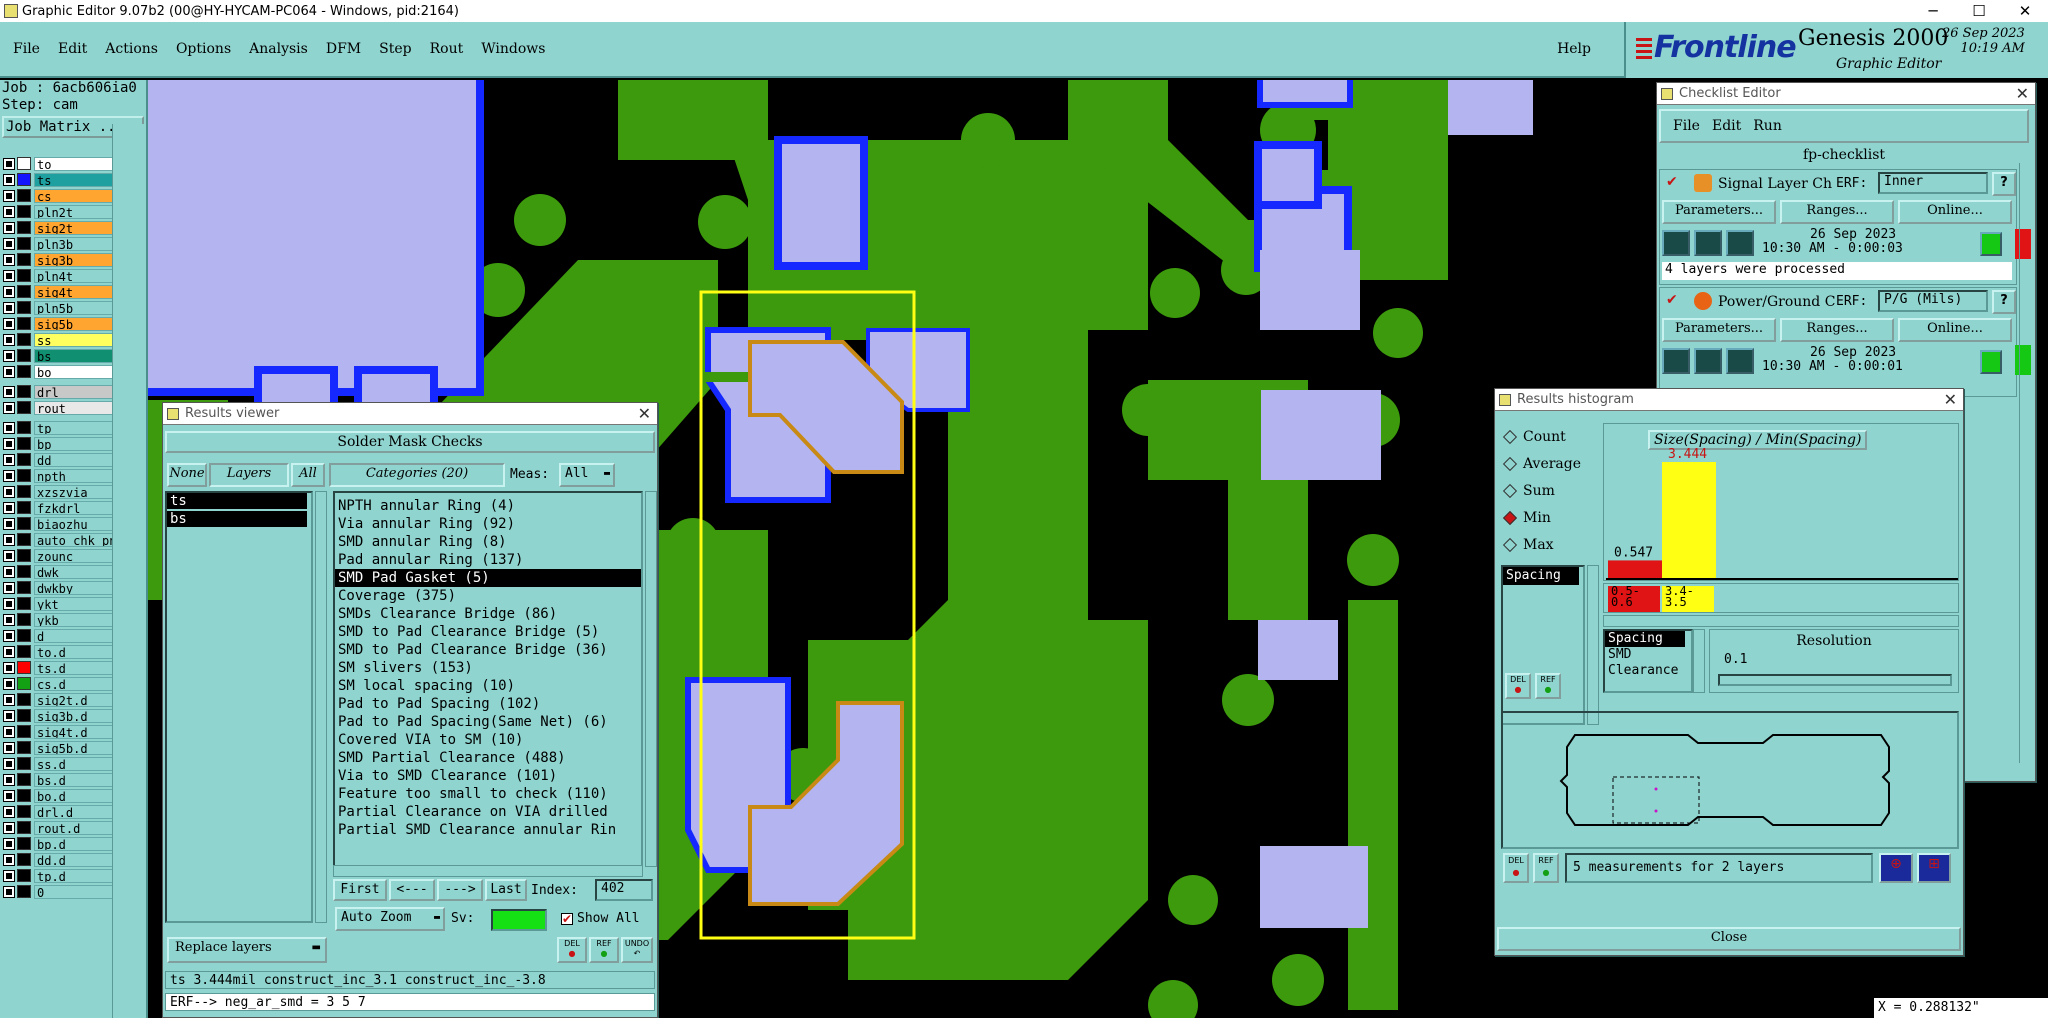  What do you see at coordinates (1648, 661) in the screenshot?
I see `measure-type-listbox: Spacing SMD Clearance` at bounding box center [1648, 661].